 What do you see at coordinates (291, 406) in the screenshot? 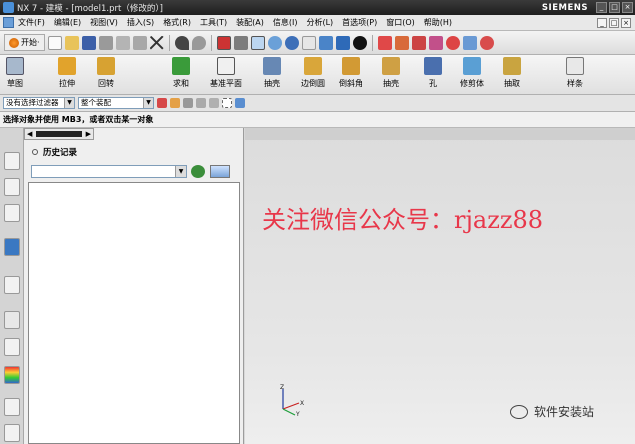
I see `axis-x-line` at bounding box center [291, 406].